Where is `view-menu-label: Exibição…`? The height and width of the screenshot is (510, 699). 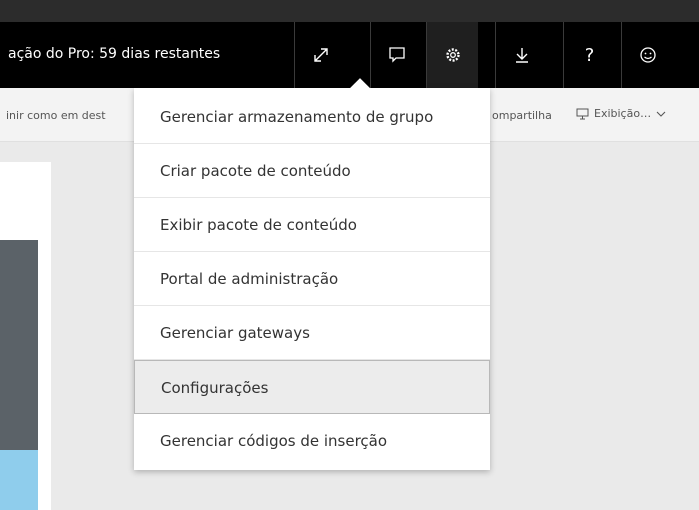
view-menu-label: Exibição… is located at coordinates (623, 113).